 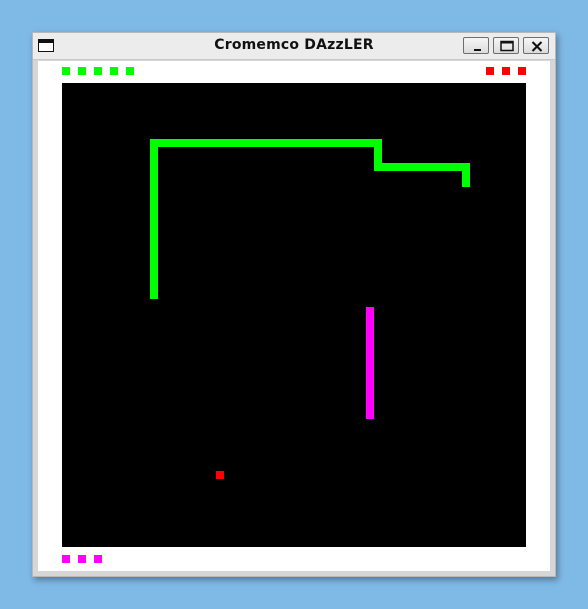 What do you see at coordinates (310, 219) in the screenshot?
I see `player1-snake` at bounding box center [310, 219].